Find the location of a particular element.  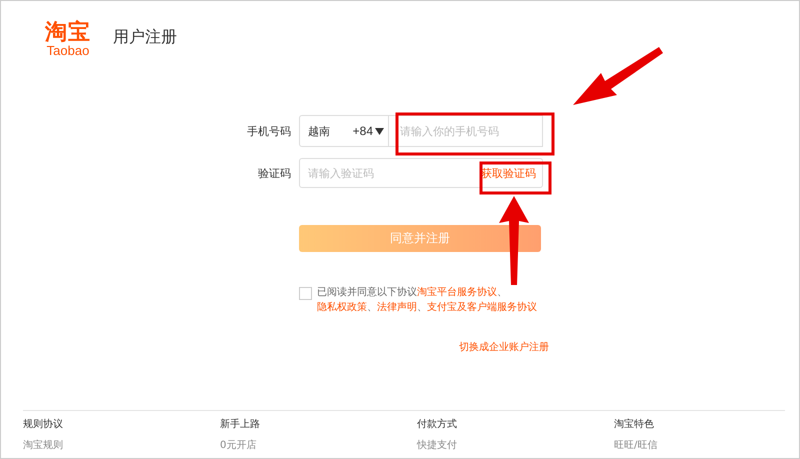

agreement-link: 支付宝及客户端服务协议 is located at coordinates (482, 307).